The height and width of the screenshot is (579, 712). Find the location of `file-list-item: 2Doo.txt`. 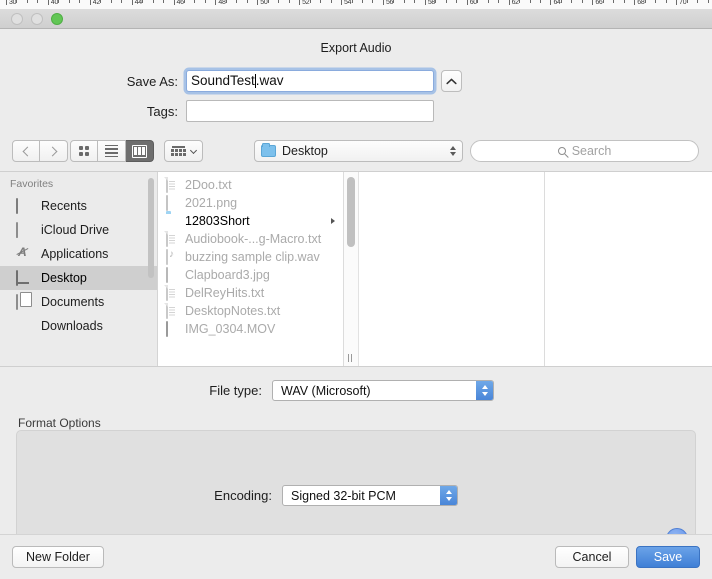

file-list-item: 2Doo.txt is located at coordinates (250, 185).